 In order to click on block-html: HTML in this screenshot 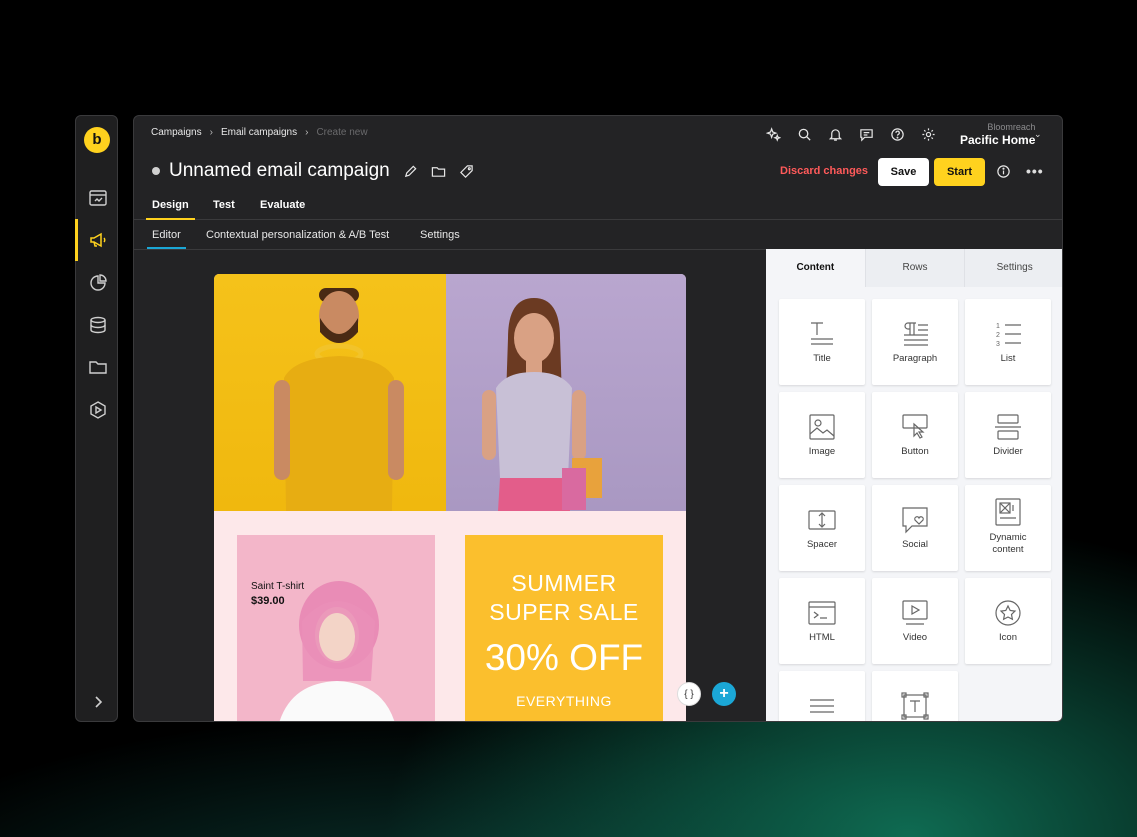, I will do `click(822, 621)`.